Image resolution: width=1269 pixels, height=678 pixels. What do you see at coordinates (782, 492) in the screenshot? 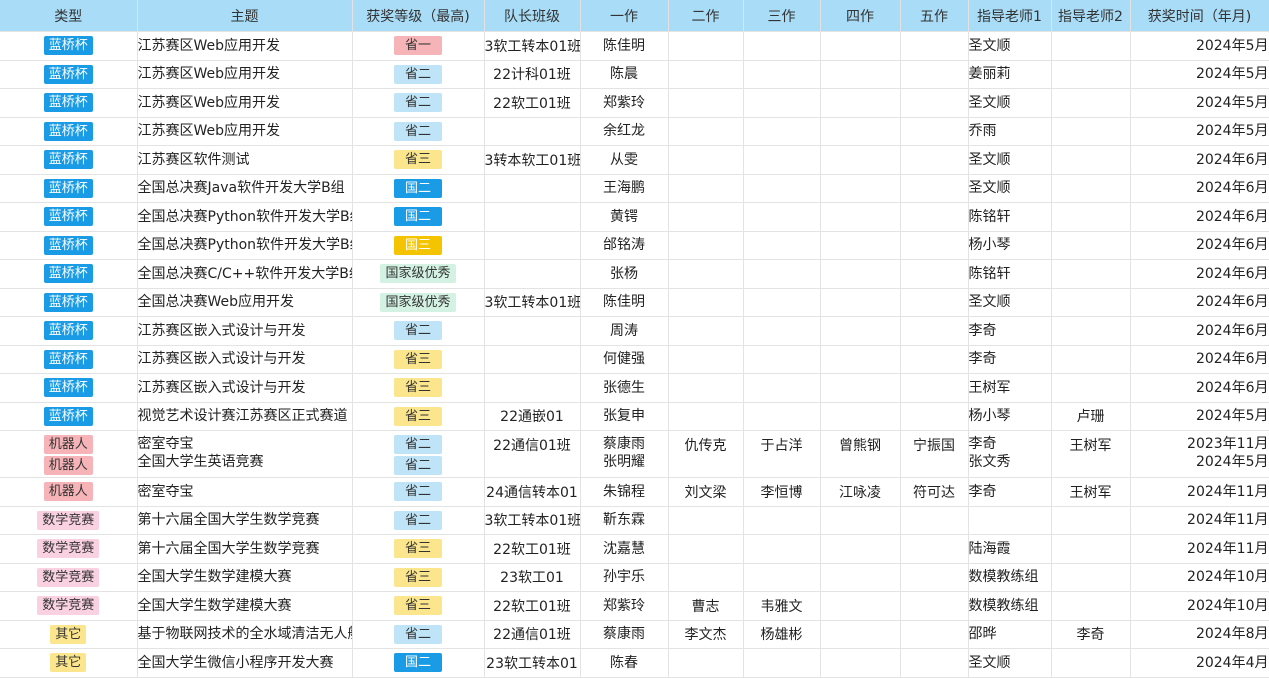
I see `cell-author3: 李恒博` at bounding box center [782, 492].